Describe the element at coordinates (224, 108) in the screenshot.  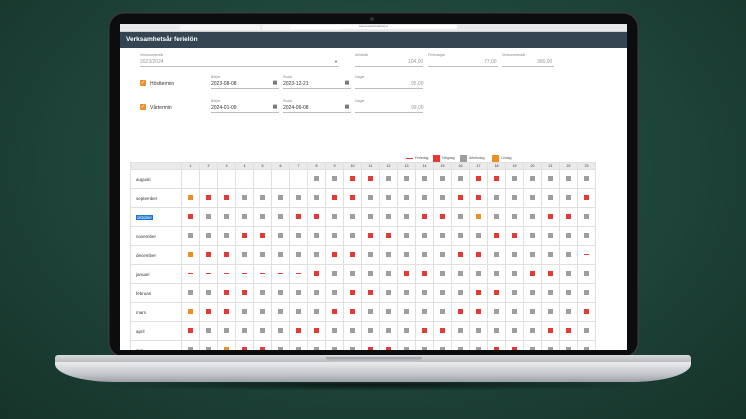
I see `vartermin-start-input: 2024-01-09` at that location.